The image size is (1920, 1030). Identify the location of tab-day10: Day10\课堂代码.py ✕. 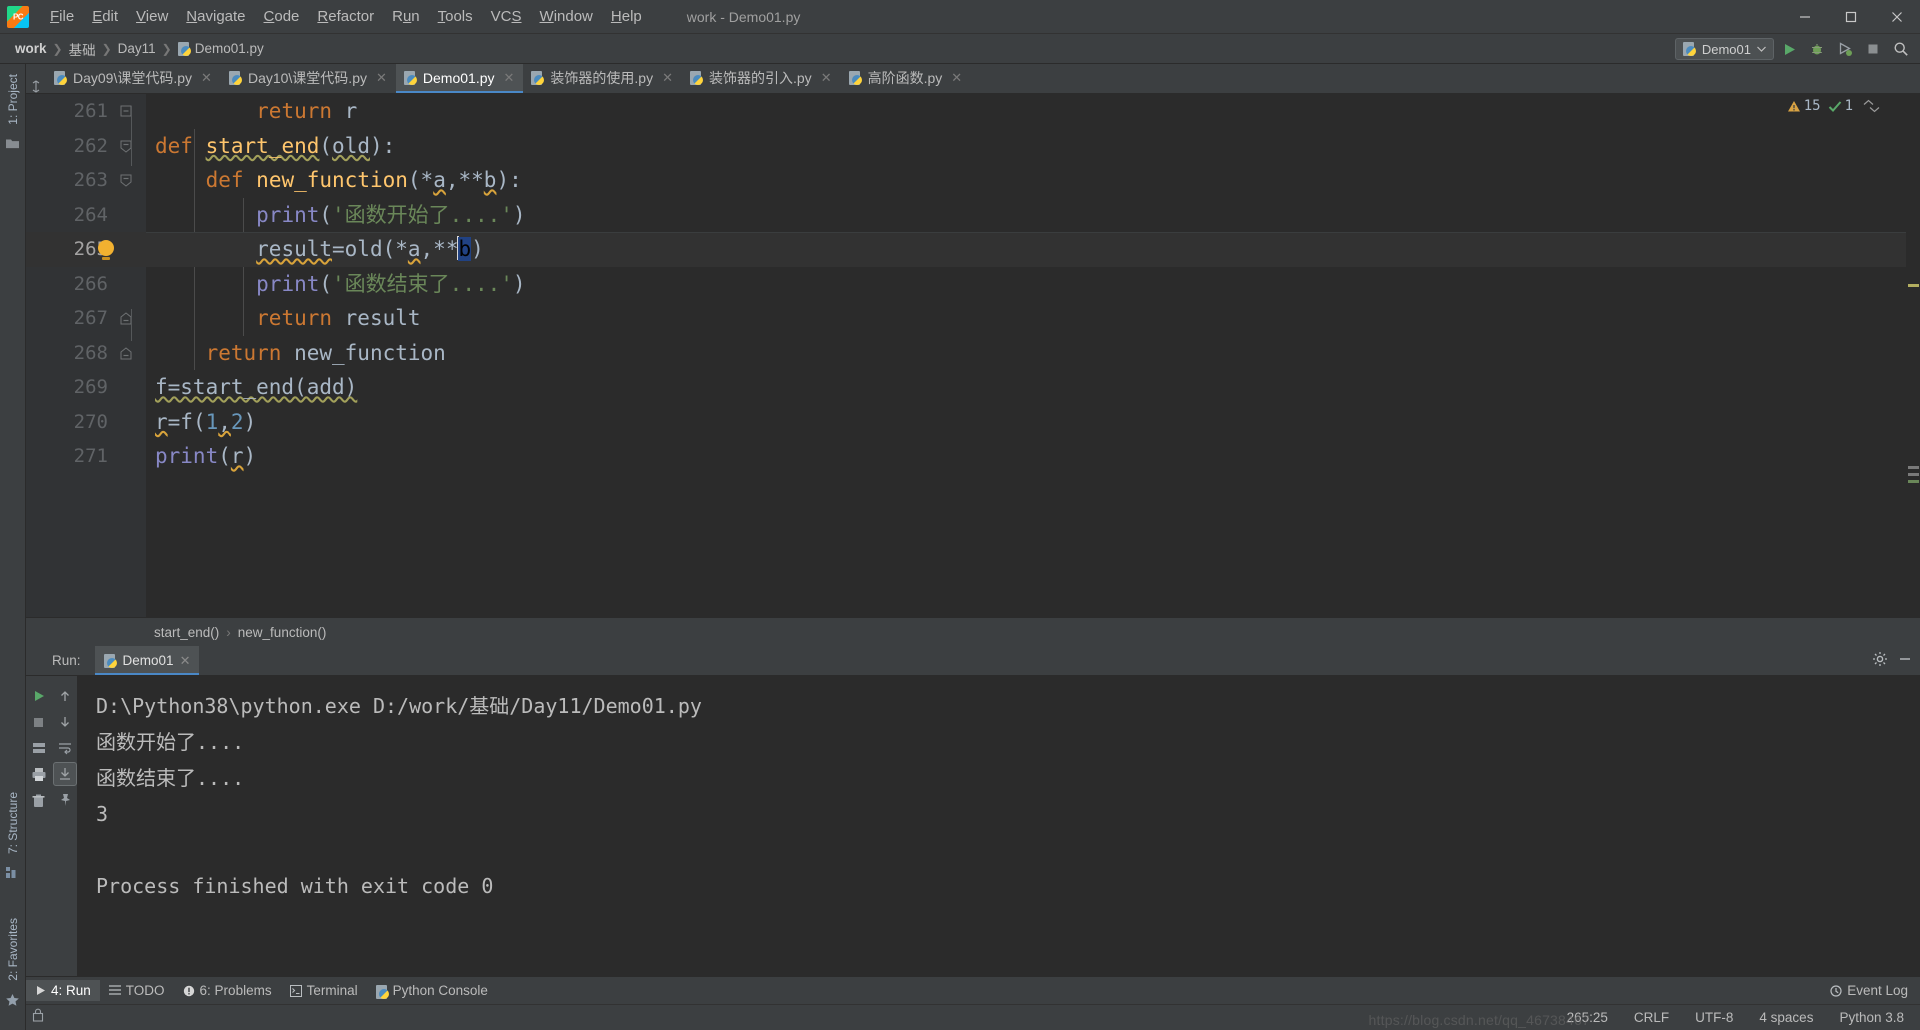
(308, 78).